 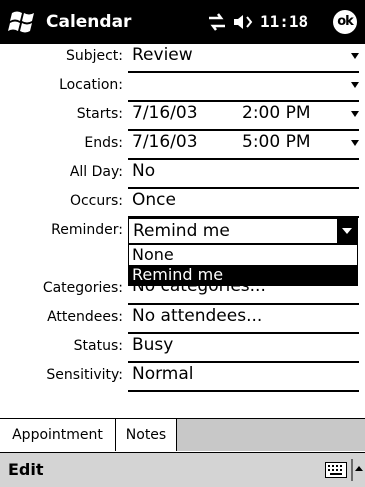 I want to click on location-dropdown-arrow, so click(x=355, y=85).